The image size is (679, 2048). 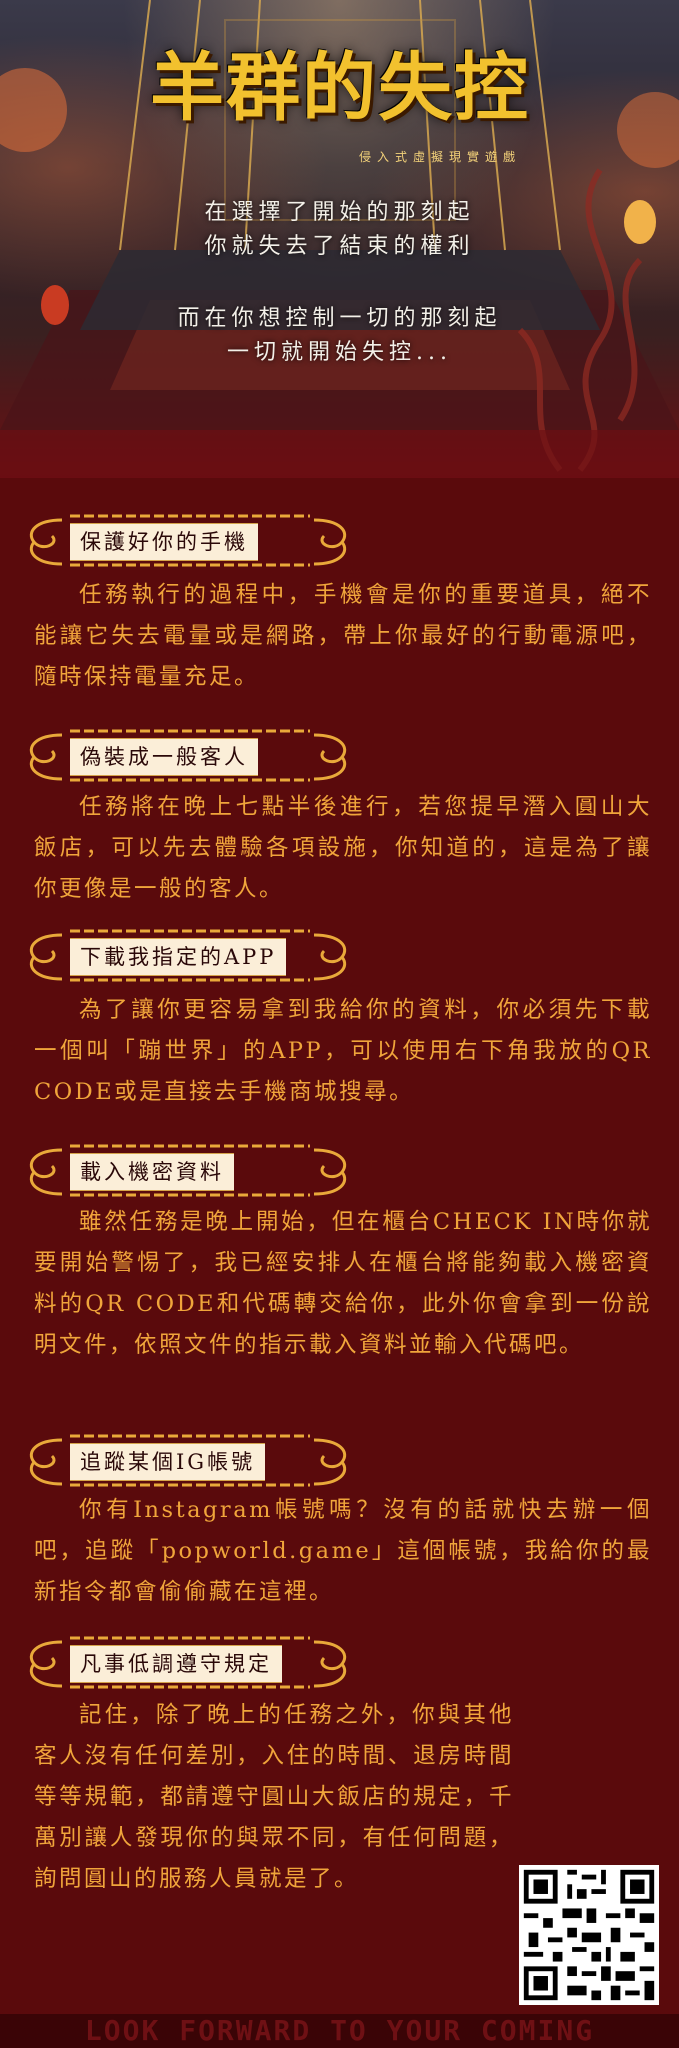 What do you see at coordinates (340, 88) in the screenshot?
I see `game-title: 羊群的失控` at bounding box center [340, 88].